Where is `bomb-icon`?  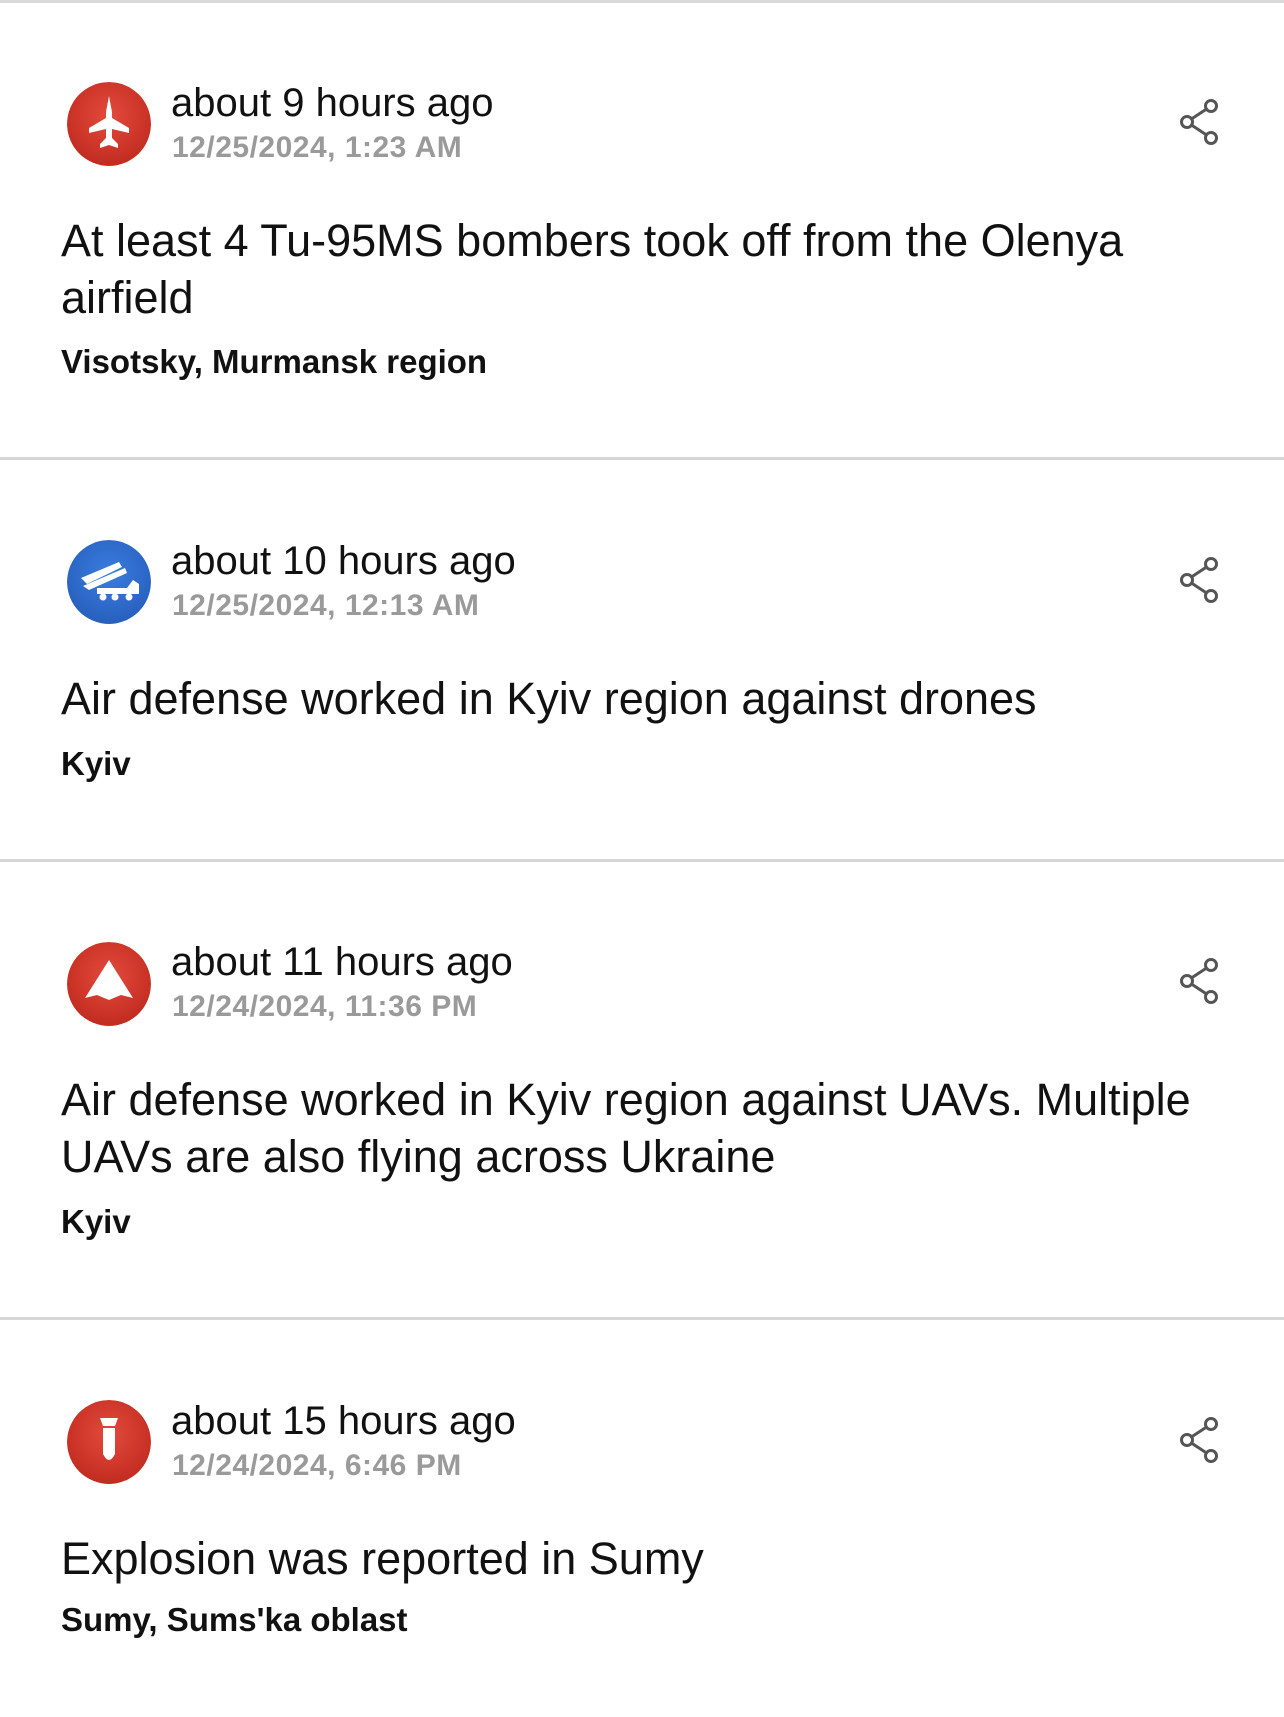 bomb-icon is located at coordinates (109, 1442).